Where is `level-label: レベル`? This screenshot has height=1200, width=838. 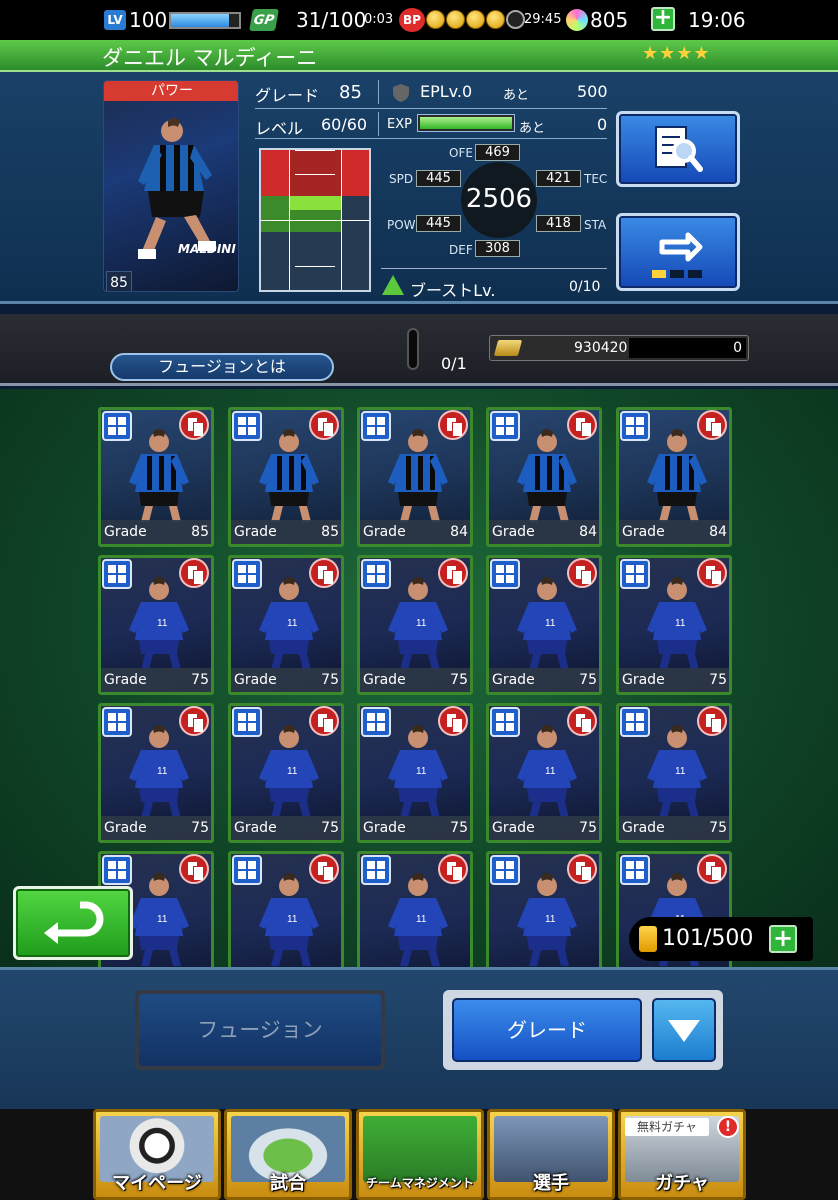 level-label: レベル is located at coordinates (279, 128).